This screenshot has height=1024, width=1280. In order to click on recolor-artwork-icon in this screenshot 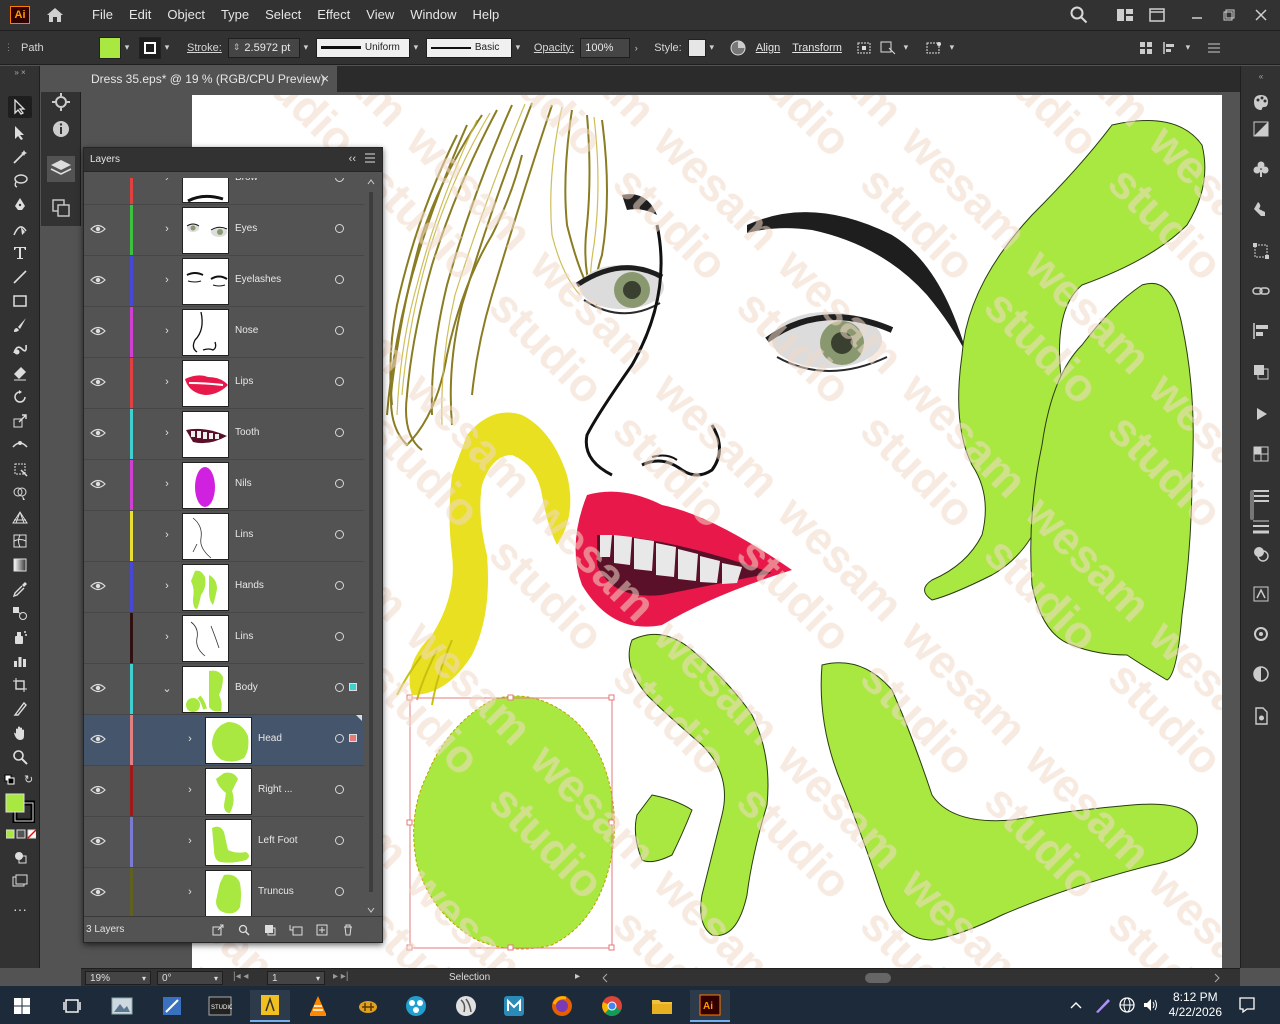, I will do `click(738, 48)`.